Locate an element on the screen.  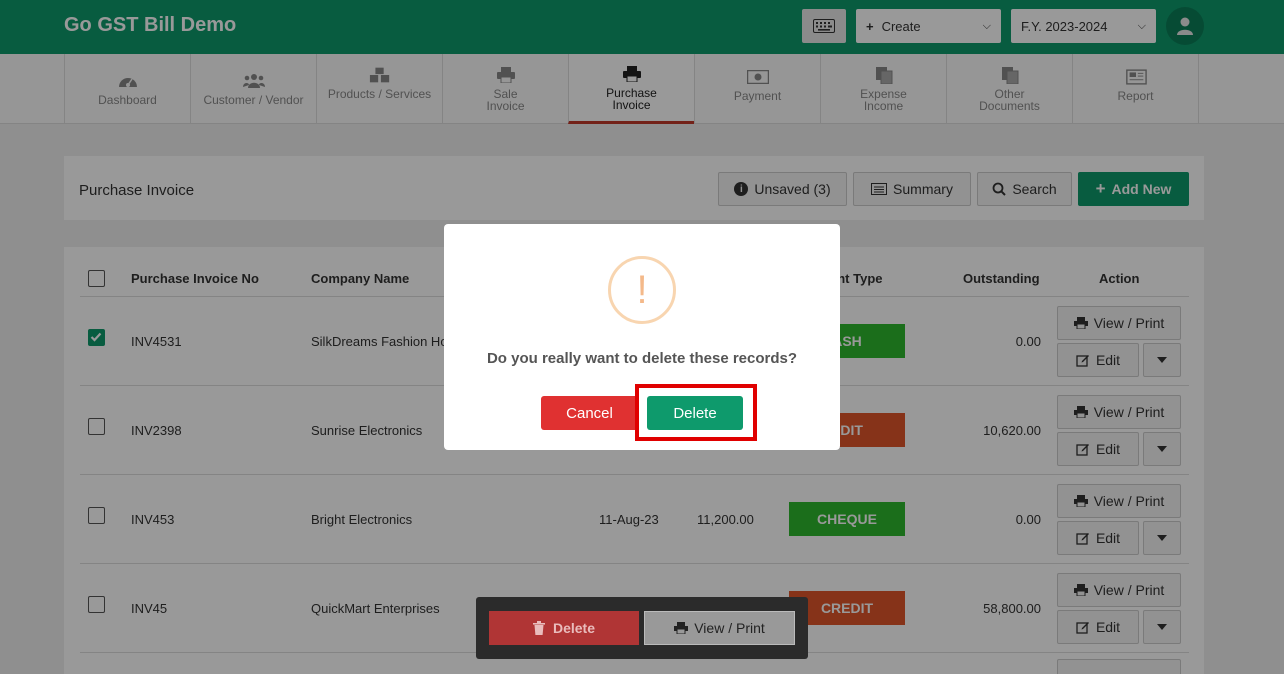
bulk-delete-button: Delete is located at coordinates (564, 628).